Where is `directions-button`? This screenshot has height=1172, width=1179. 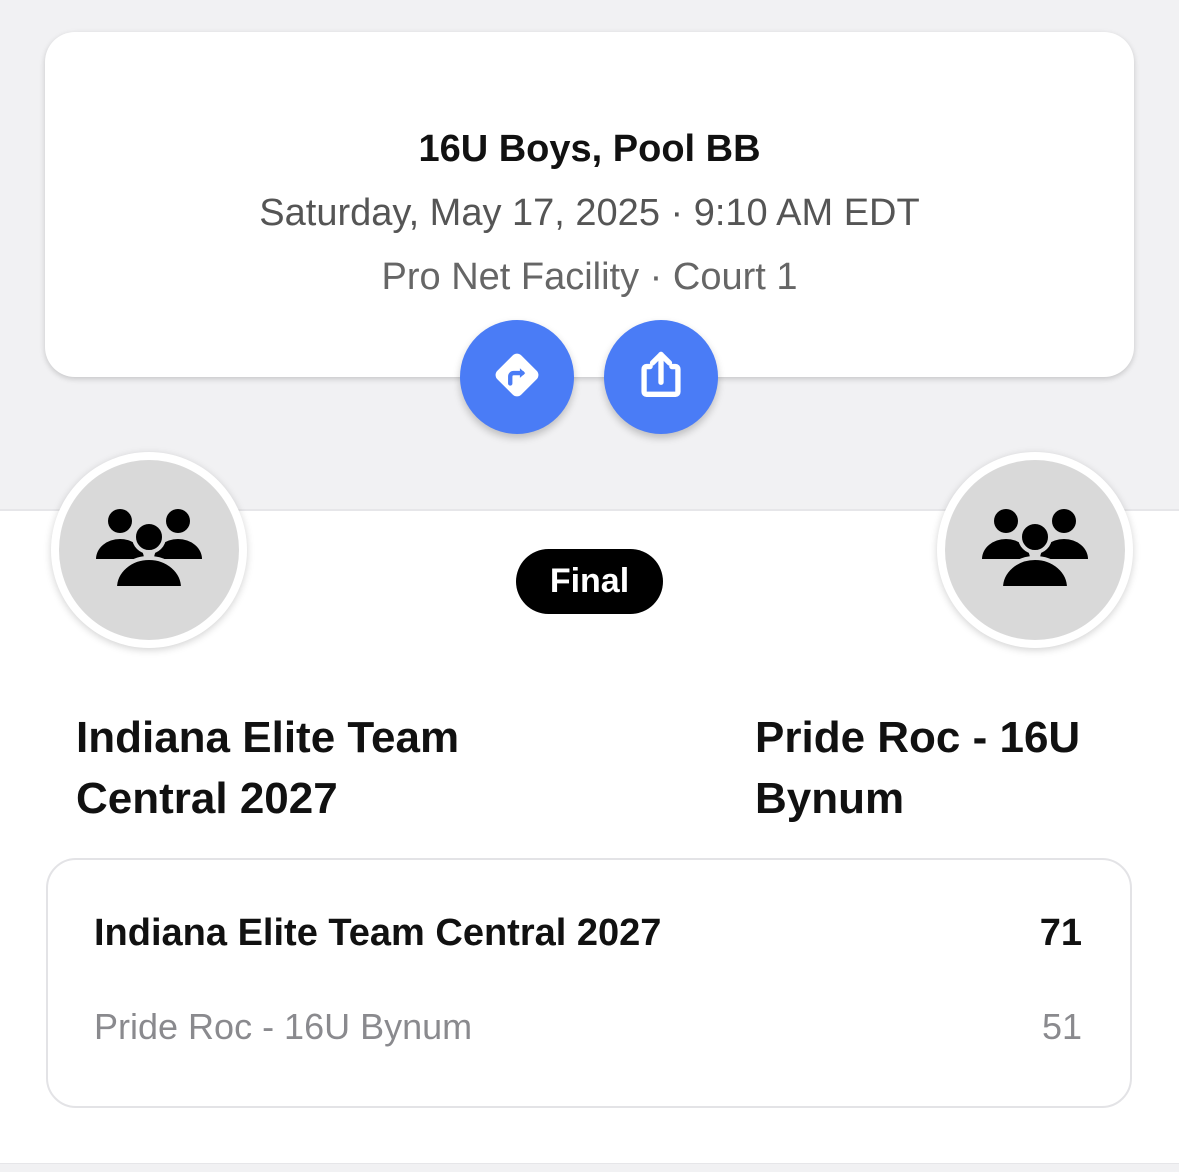 directions-button is located at coordinates (517, 377).